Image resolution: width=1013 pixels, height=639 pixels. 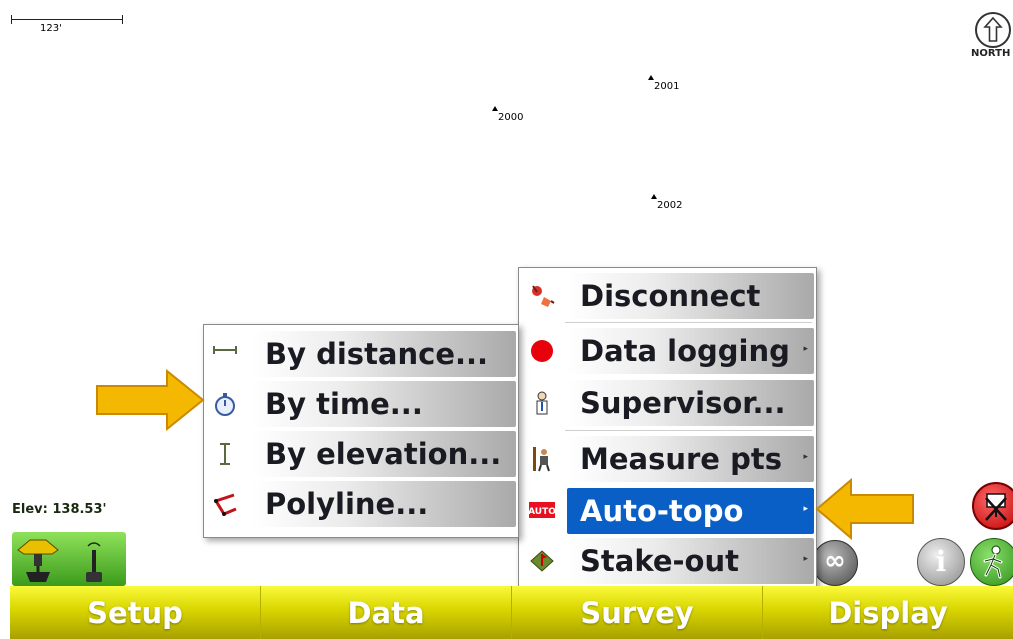 What do you see at coordinates (542, 351) in the screenshot?
I see `data-logging-icon` at bounding box center [542, 351].